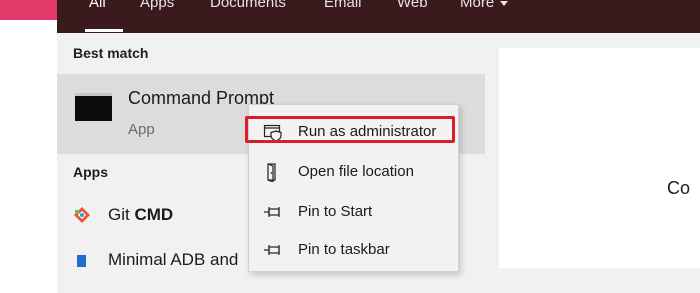  Describe the element at coordinates (344, 249) in the screenshot. I see `menu-item-label: Pin to taskbar` at that location.